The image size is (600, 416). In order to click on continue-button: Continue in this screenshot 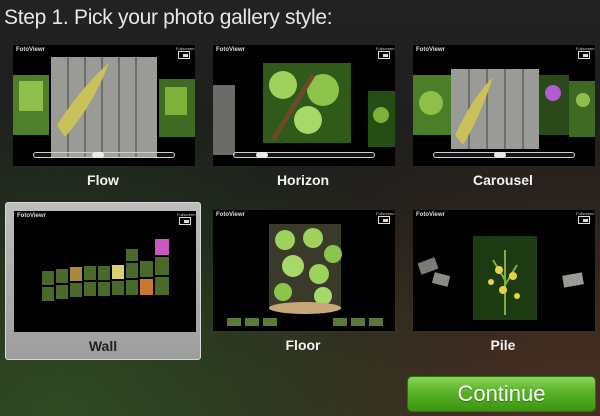, I will do `click(501, 394)`.